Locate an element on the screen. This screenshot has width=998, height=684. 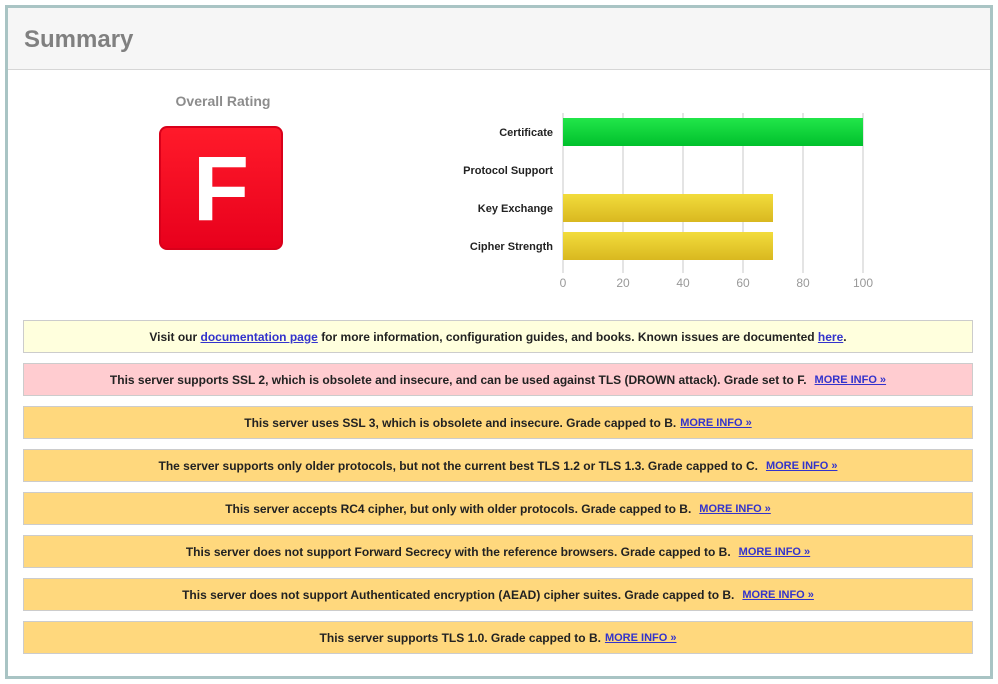
notice-text-pre: Visit our is located at coordinates (173, 336).